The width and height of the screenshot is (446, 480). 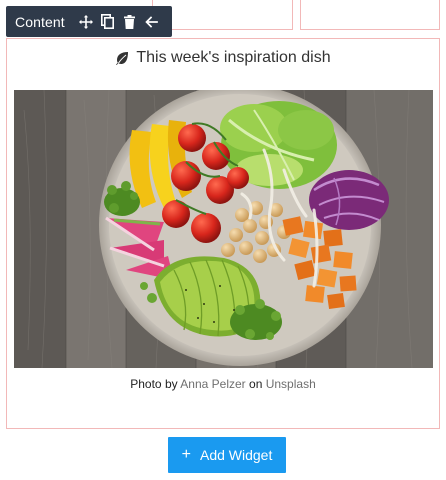 What do you see at coordinates (130, 21) in the screenshot?
I see `trash-icon` at bounding box center [130, 21].